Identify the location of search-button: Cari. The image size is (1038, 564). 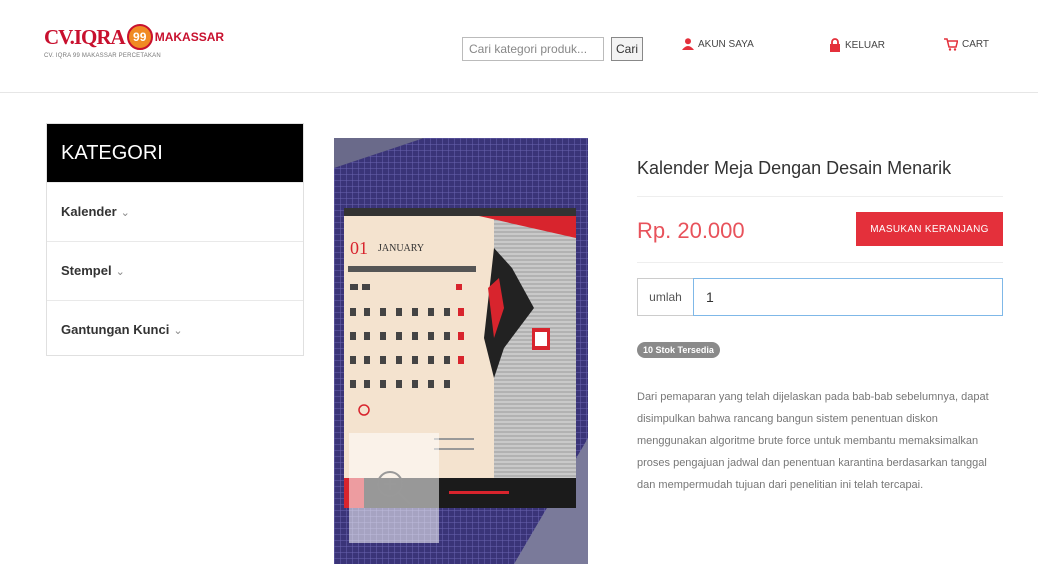
(627, 49).